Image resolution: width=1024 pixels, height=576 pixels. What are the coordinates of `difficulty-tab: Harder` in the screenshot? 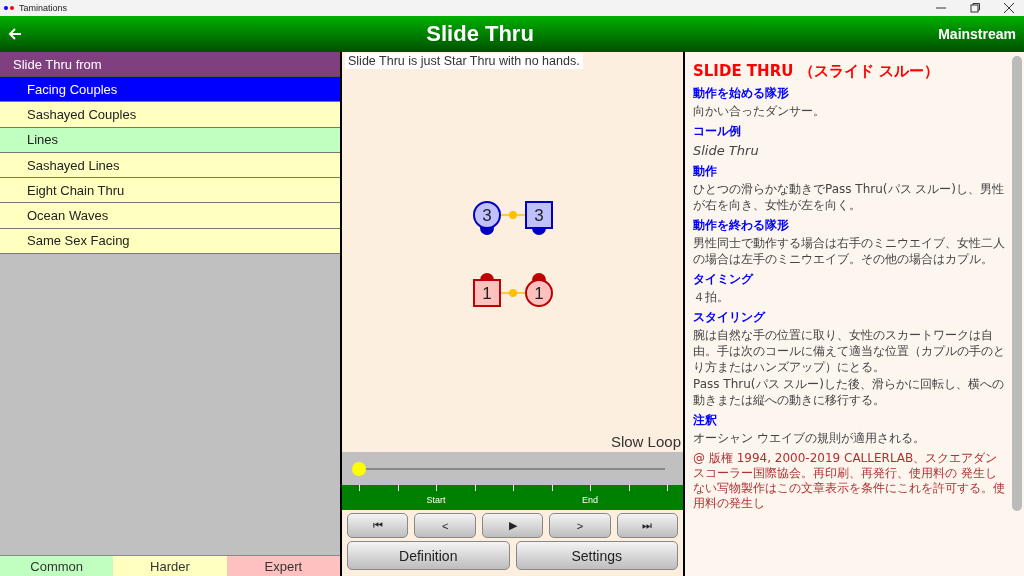 It's located at (170, 566).